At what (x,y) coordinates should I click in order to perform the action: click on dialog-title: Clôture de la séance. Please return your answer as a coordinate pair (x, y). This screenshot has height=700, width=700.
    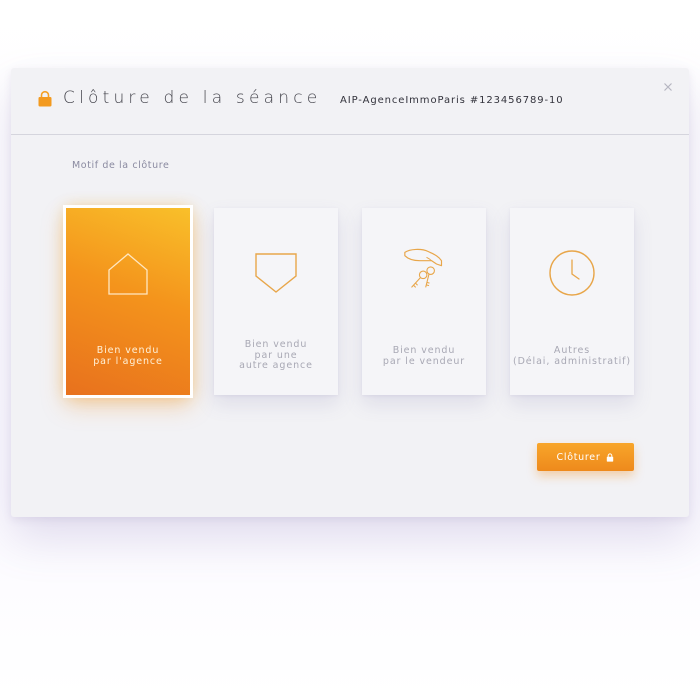
    Looking at the image, I should click on (192, 98).